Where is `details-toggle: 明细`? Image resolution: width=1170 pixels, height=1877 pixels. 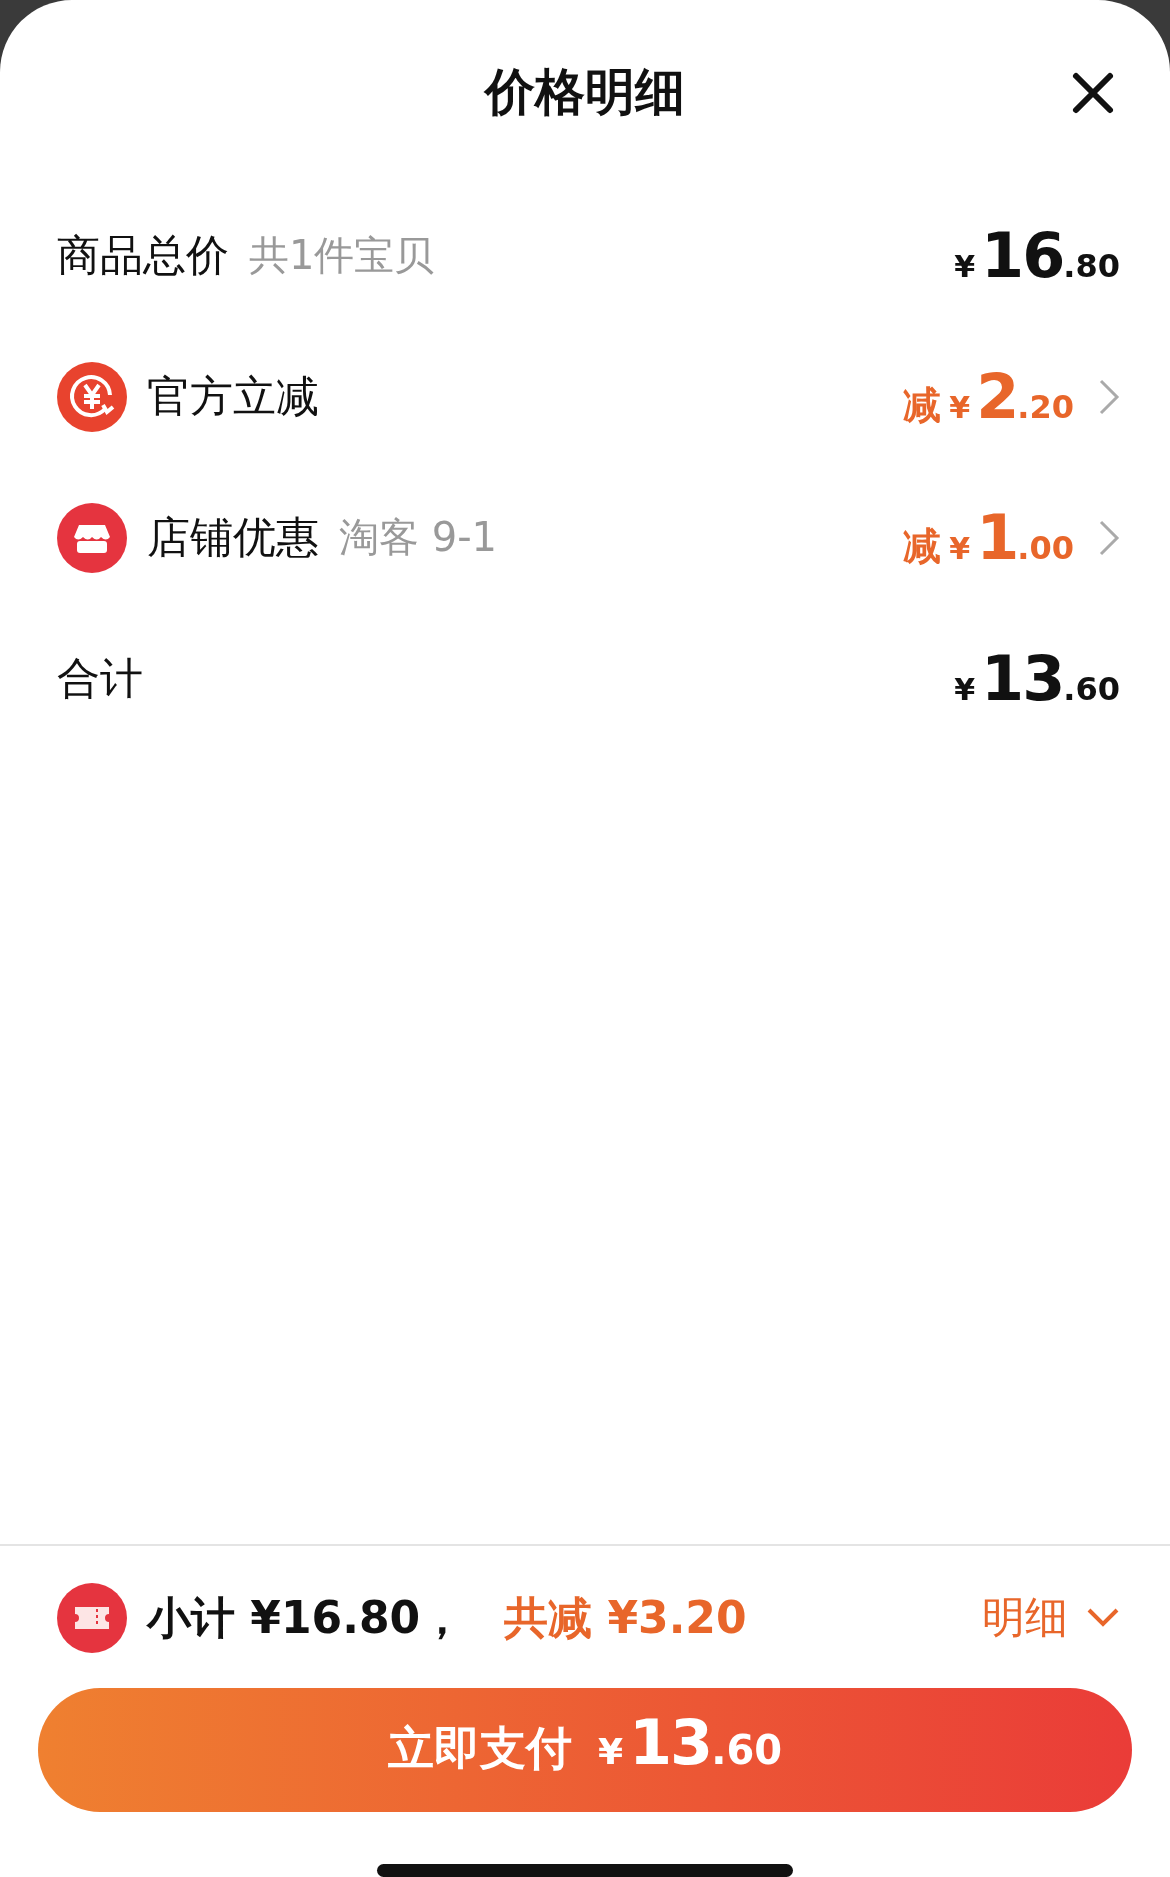 details-toggle: 明细 is located at coordinates (1051, 1618).